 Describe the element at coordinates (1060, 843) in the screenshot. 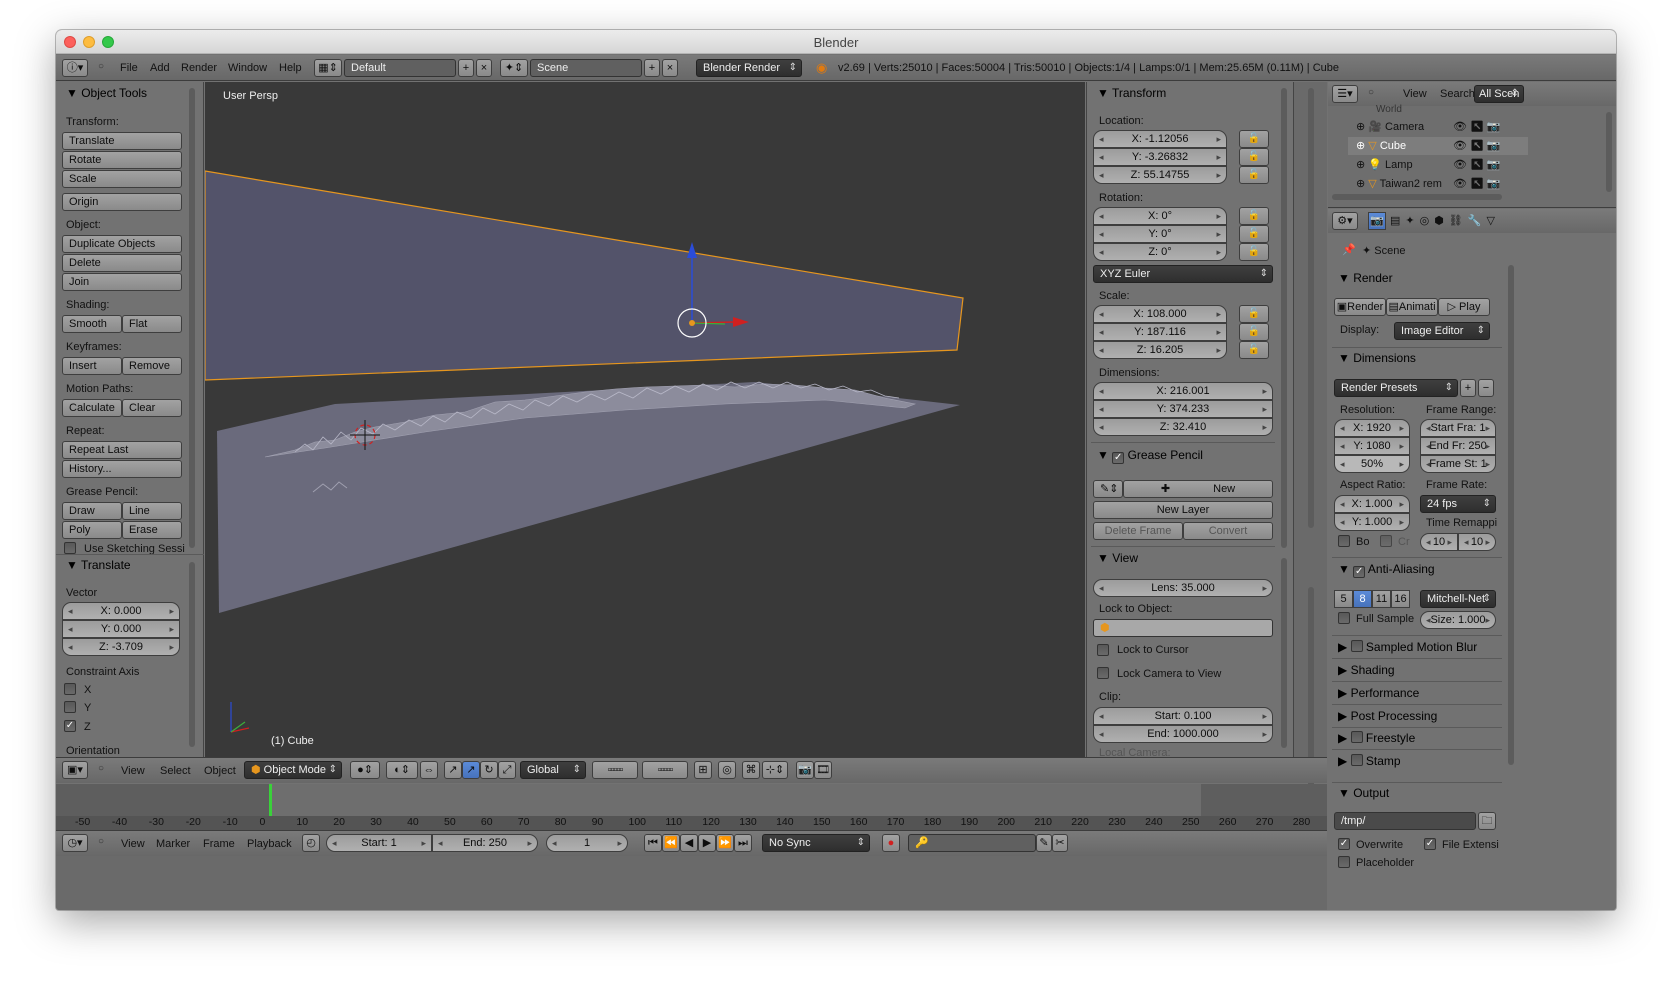

I see `delete-keyframe-icon: ✂` at that location.